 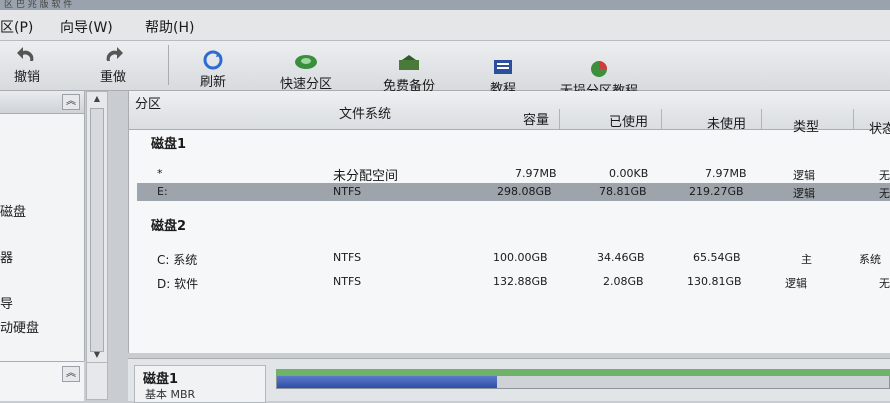 What do you see at coordinates (409, 64) in the screenshot?
I see `backup-icon` at bounding box center [409, 64].